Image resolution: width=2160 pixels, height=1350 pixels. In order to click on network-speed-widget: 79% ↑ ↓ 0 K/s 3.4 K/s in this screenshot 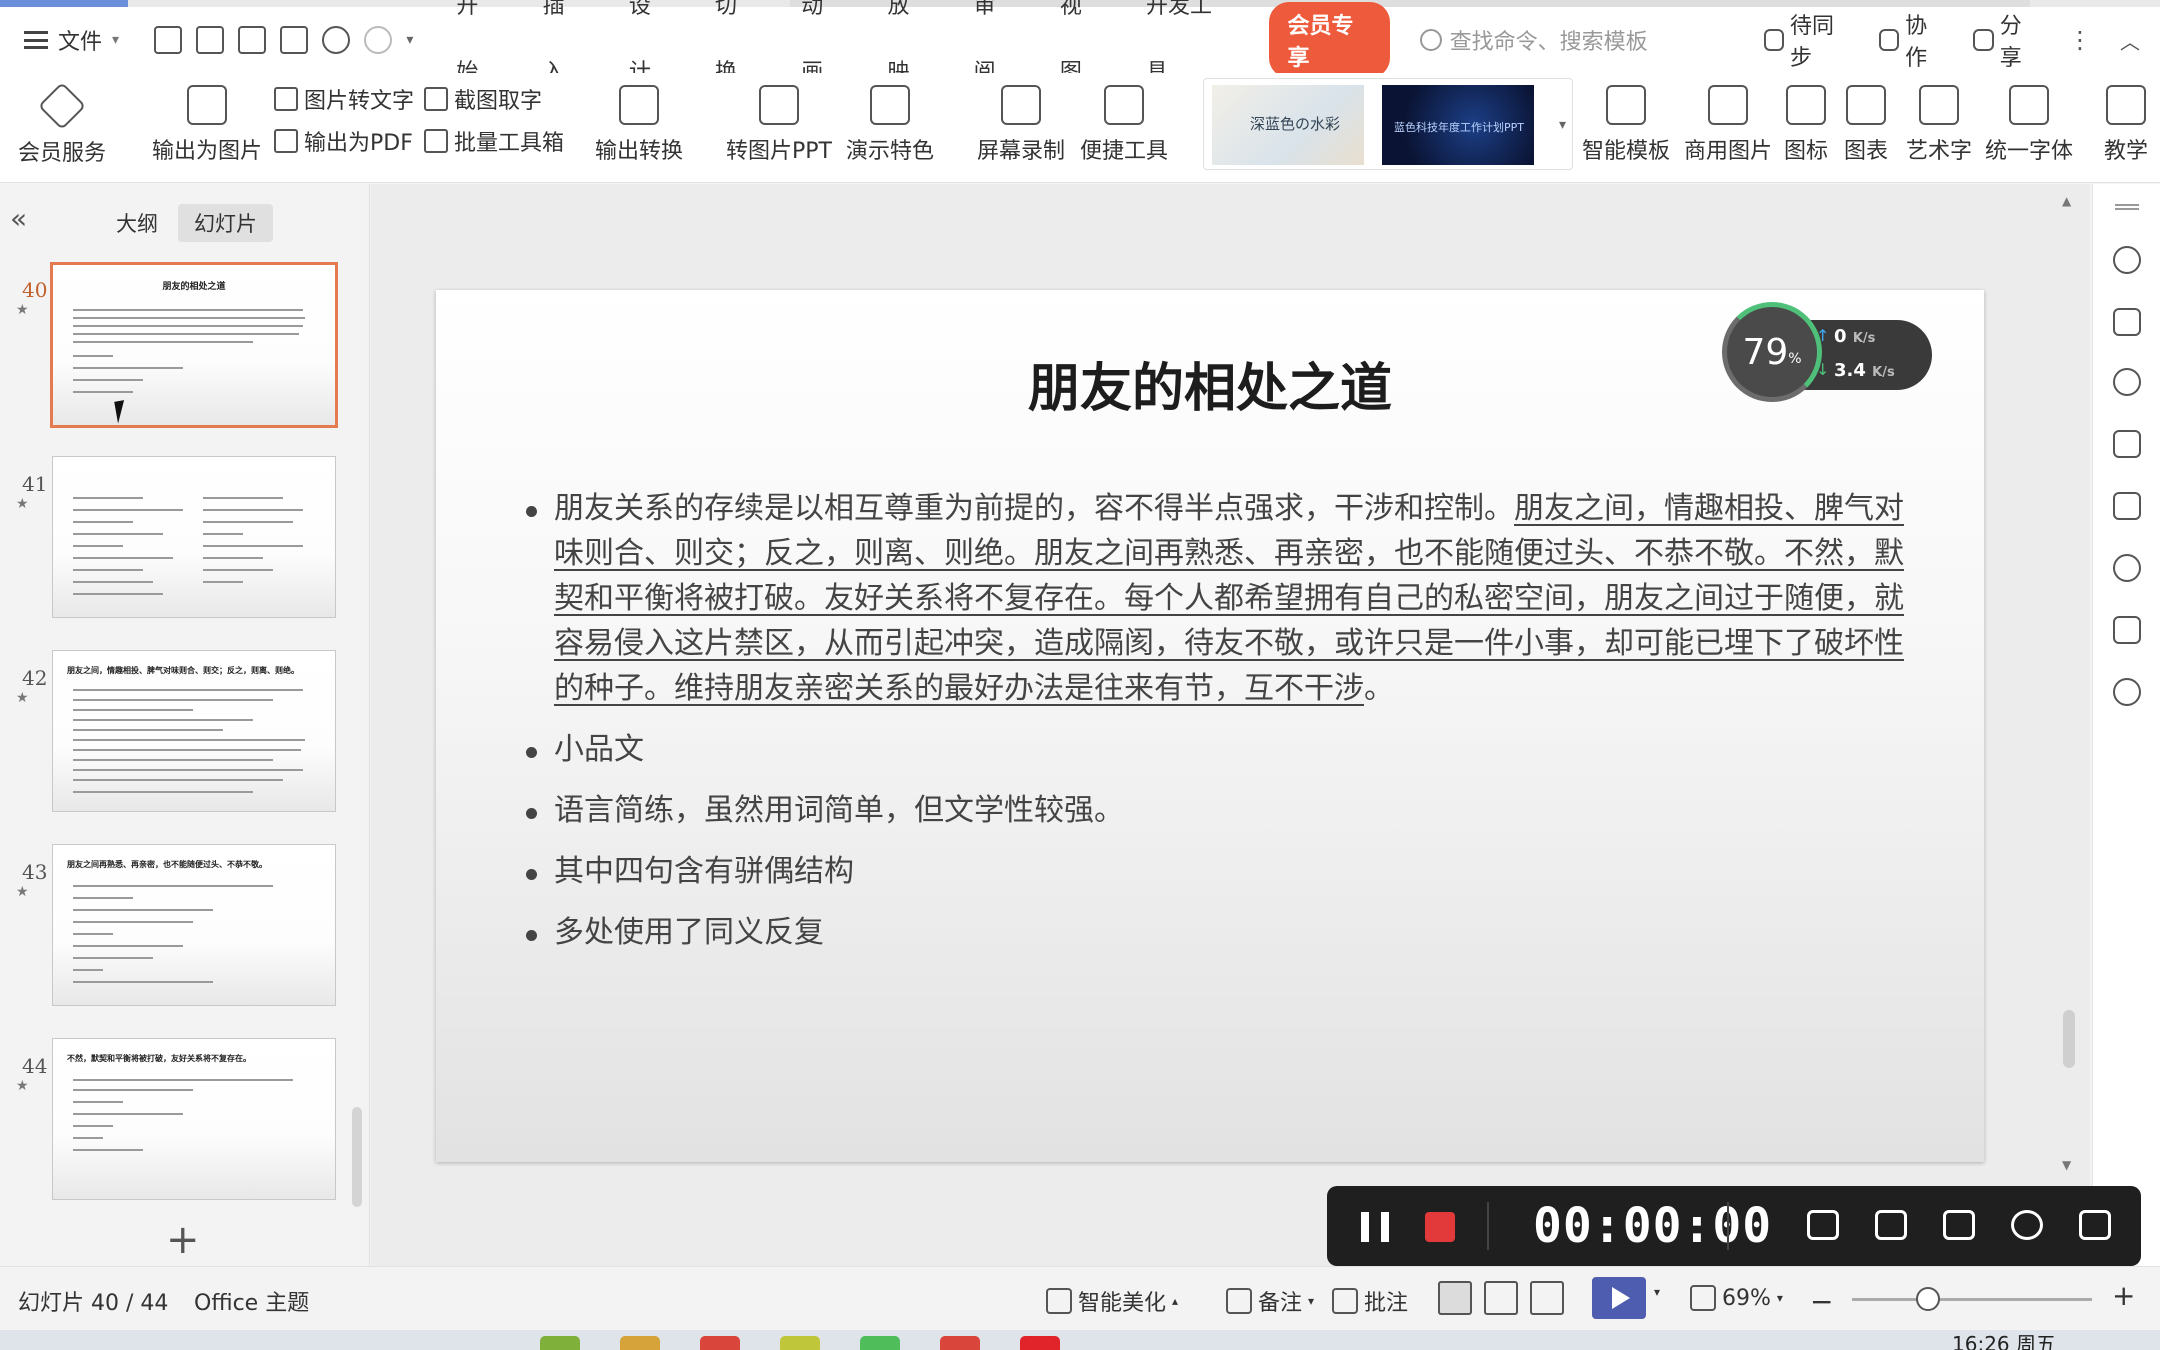, I will do `click(1827, 353)`.